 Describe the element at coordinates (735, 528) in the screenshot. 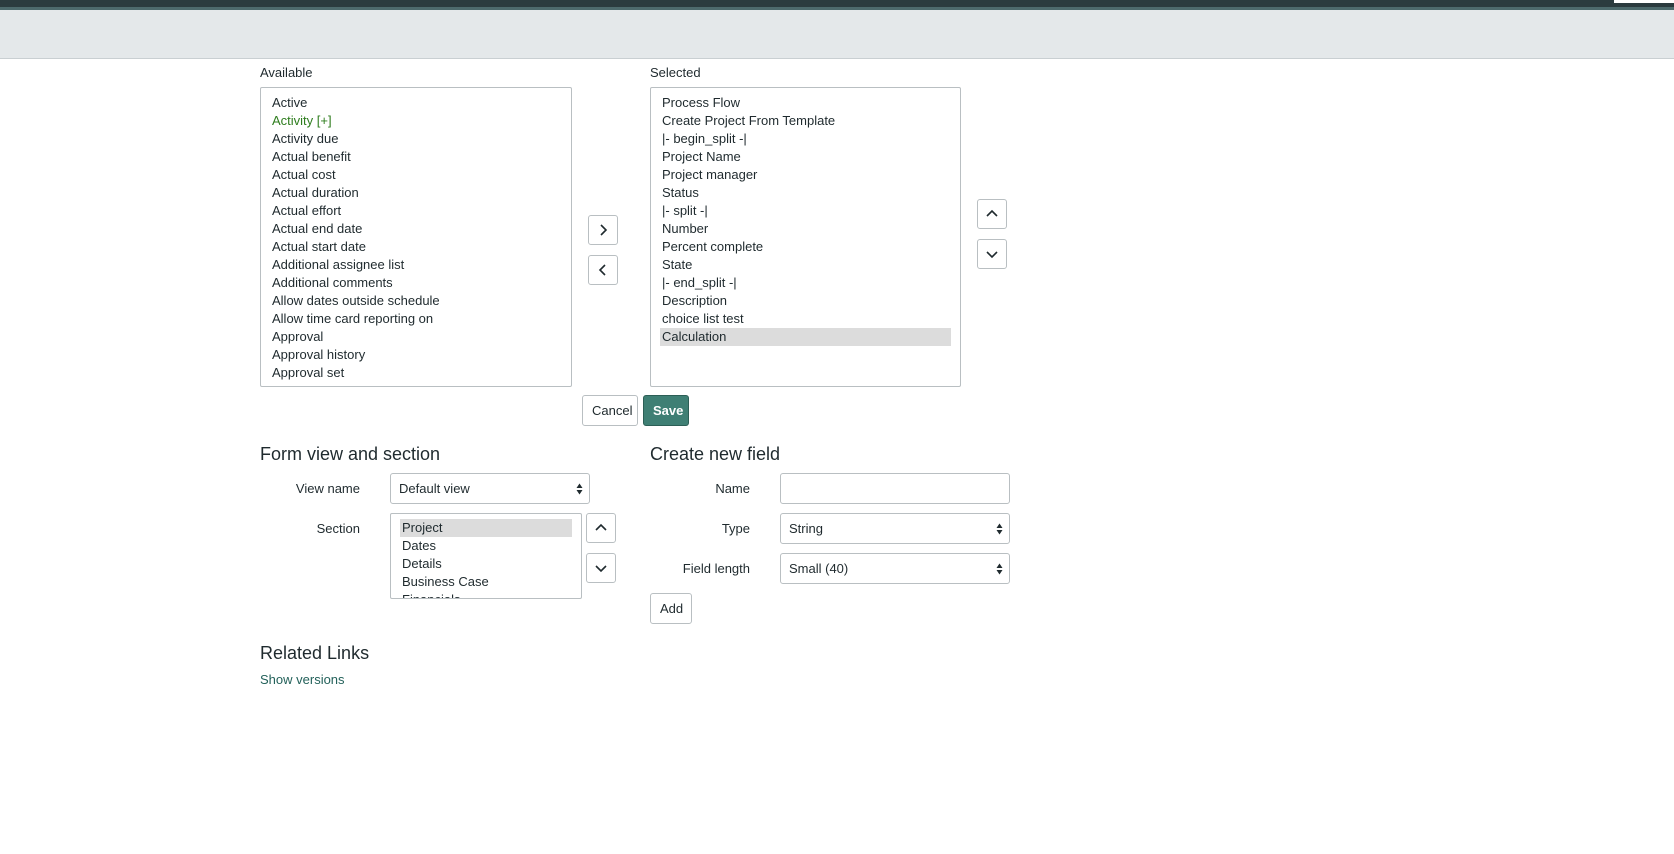

I see `type-label: Type` at that location.